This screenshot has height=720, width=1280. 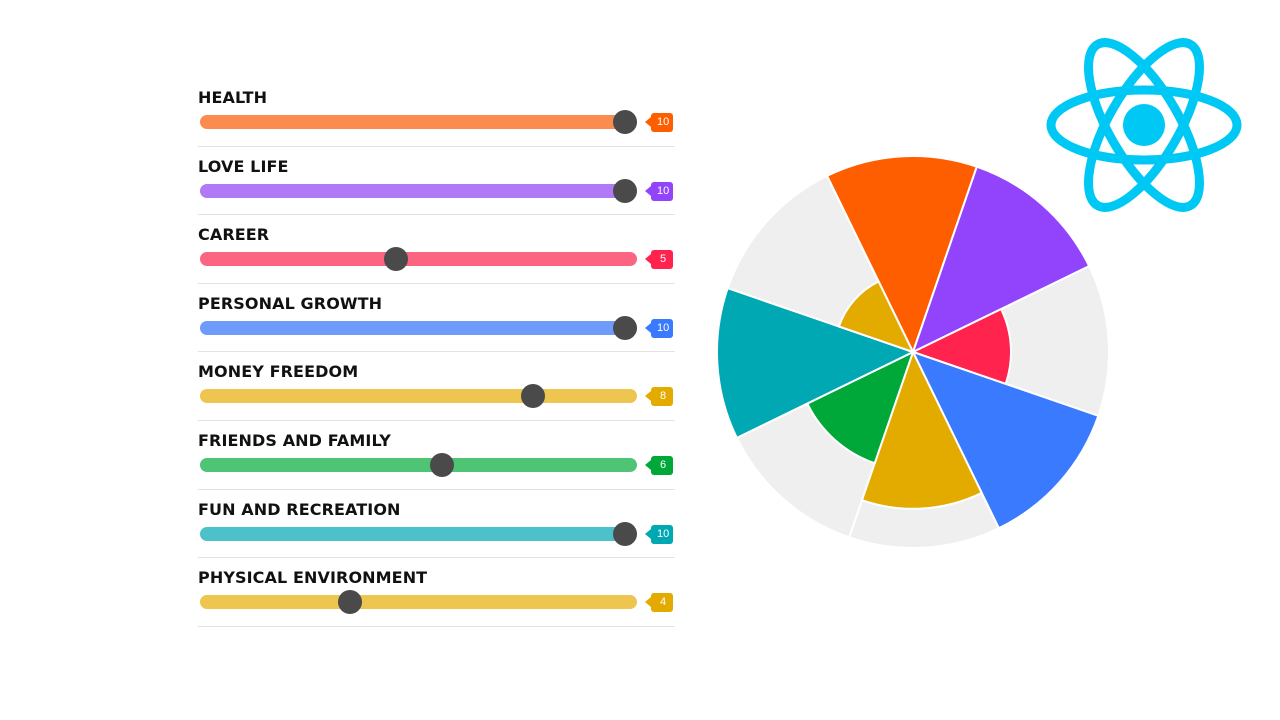 I want to click on category-row: FRIENDS AND FAMILY 6, so click(x=436, y=455).